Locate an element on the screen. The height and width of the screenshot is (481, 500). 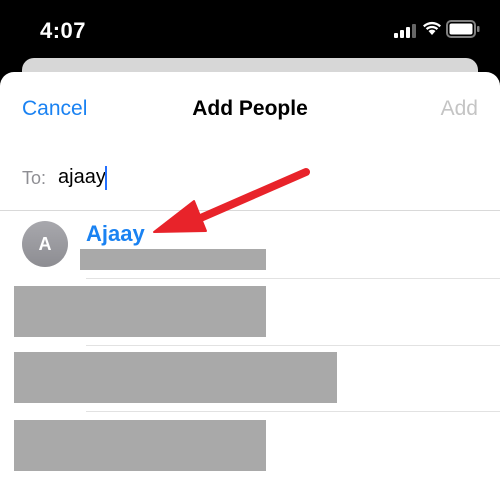
text-cursor is located at coordinates (106, 178).